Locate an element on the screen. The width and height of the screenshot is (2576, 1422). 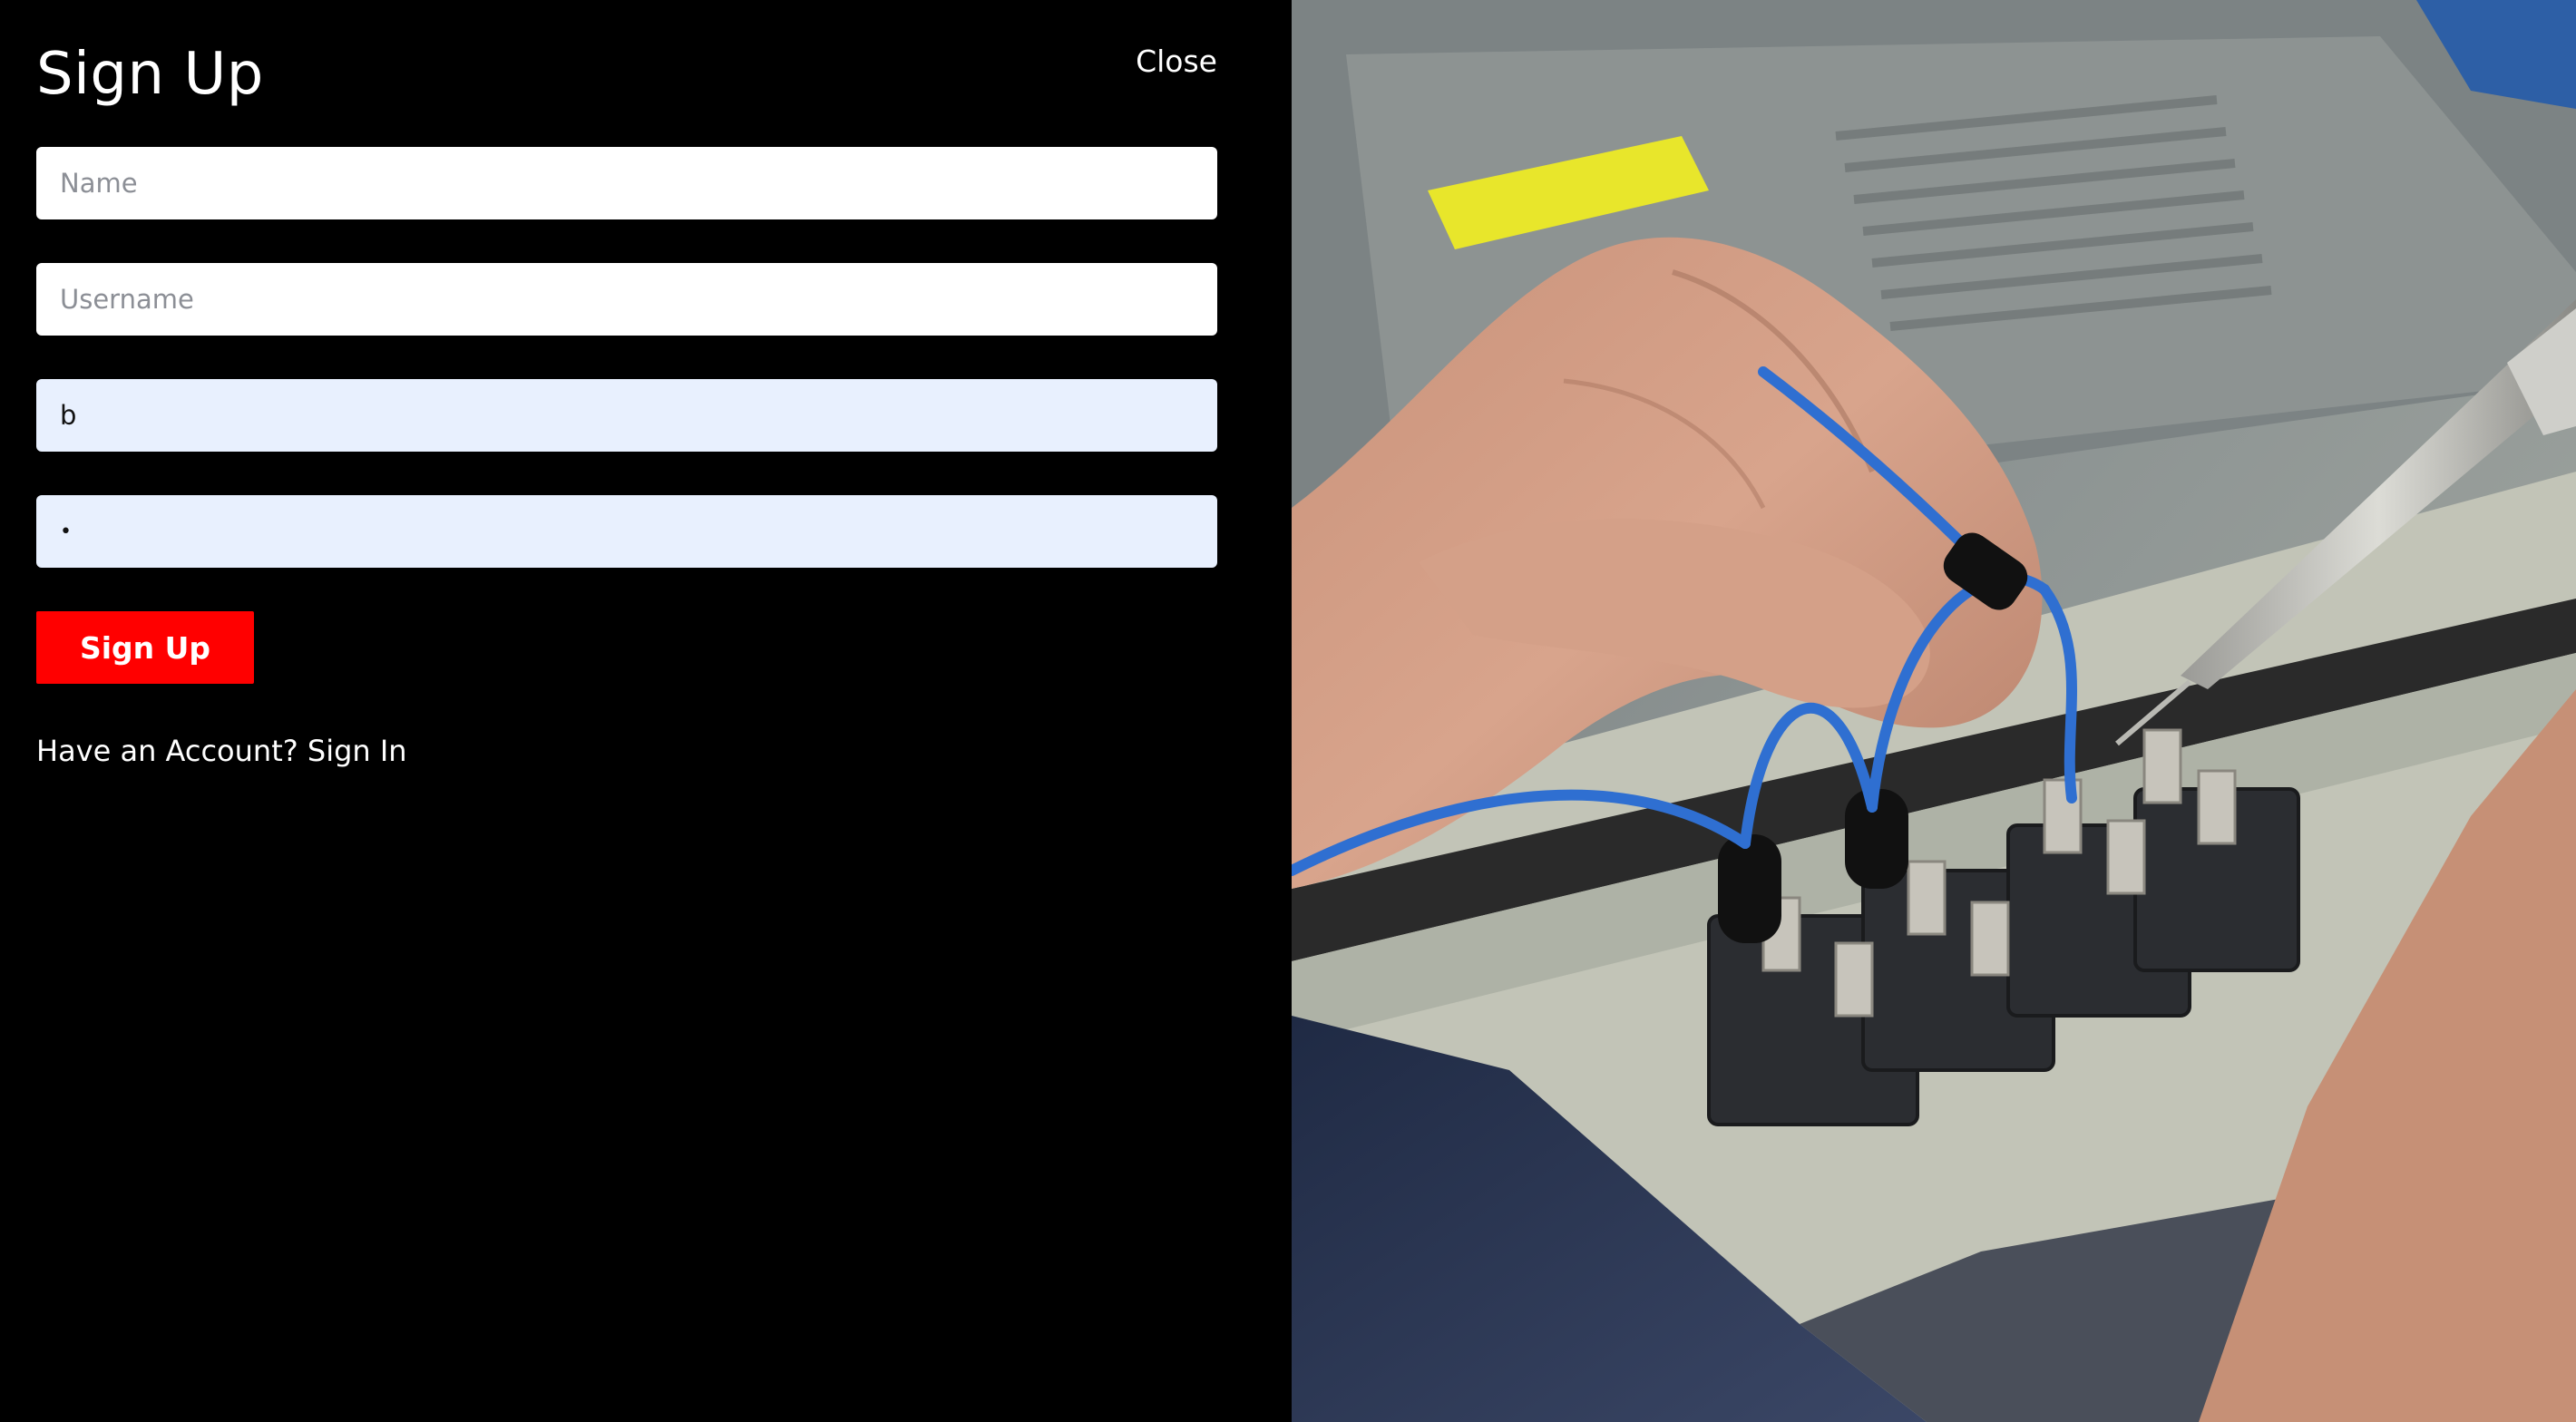
page-title: Sign Up is located at coordinates (150, 74).